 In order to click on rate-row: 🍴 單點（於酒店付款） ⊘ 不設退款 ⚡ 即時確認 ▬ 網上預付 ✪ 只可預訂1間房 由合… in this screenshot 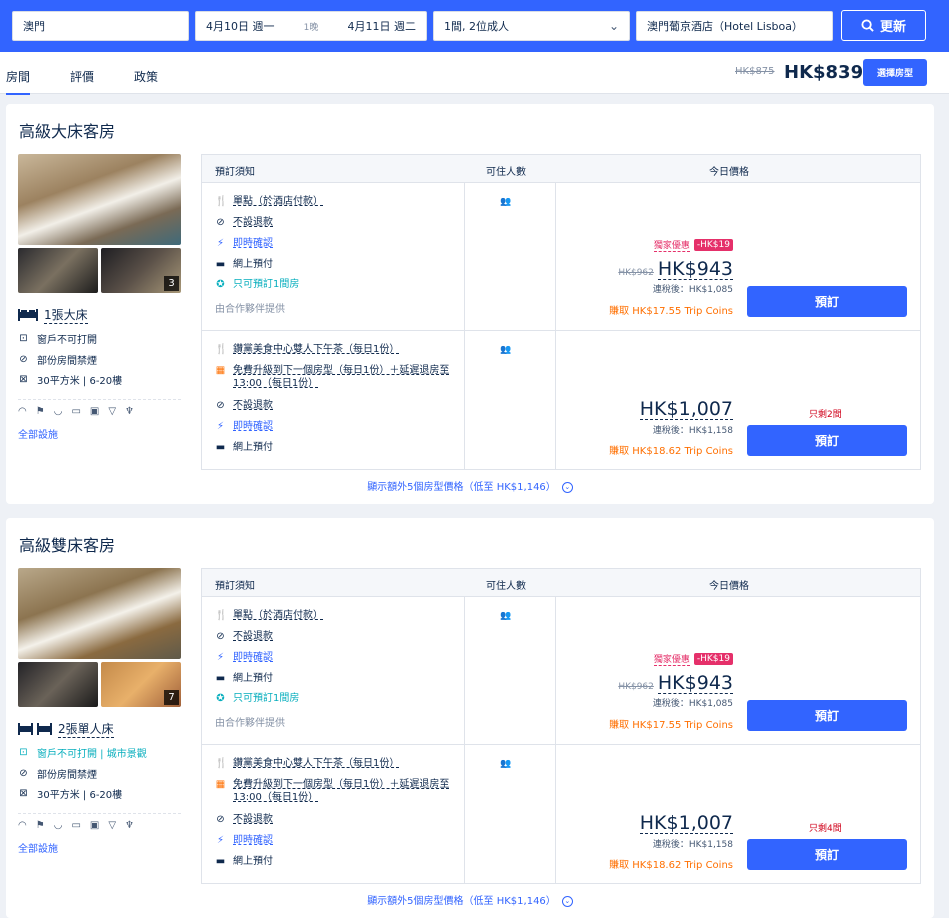, I will do `click(561, 671)`.